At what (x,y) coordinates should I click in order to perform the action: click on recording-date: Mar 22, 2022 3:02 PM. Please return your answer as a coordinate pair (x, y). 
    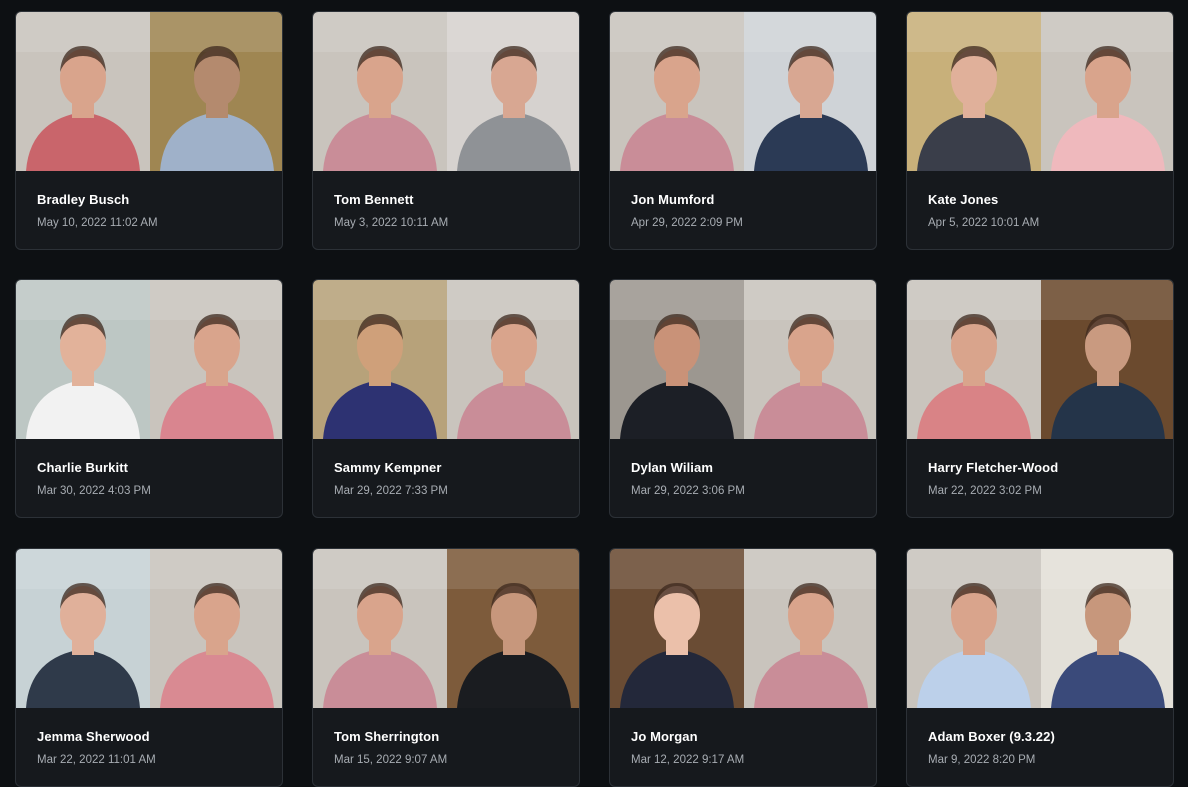
    Looking at the image, I should click on (985, 491).